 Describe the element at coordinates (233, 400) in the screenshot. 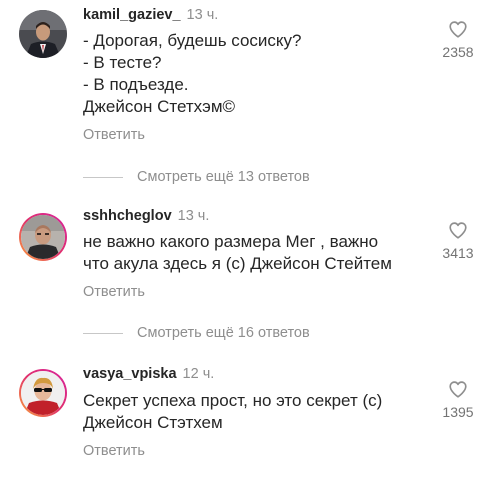

I see `comment-line: Секрет успеха прост, но это секрет (с)` at that location.